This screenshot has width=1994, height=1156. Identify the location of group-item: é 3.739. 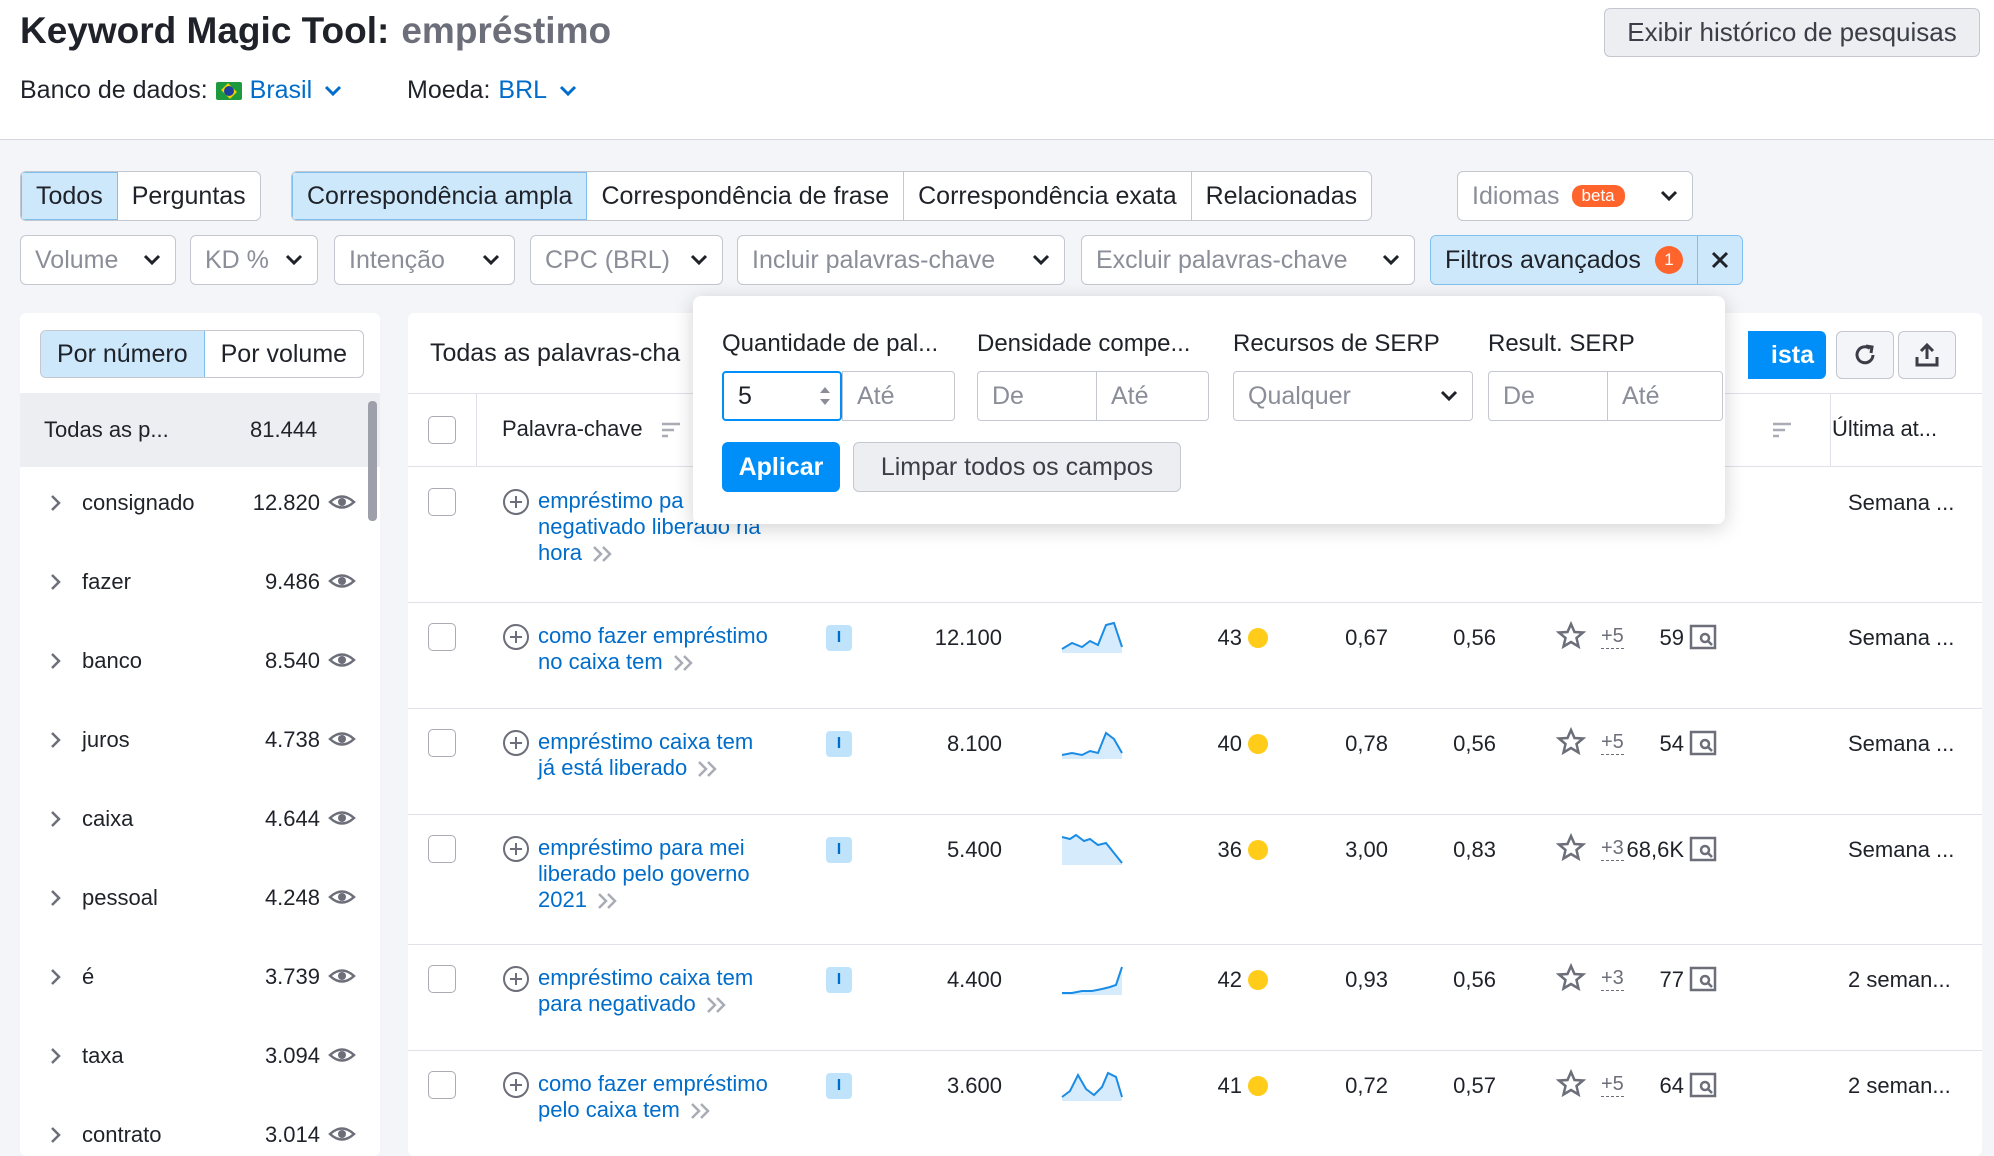
(200, 977).